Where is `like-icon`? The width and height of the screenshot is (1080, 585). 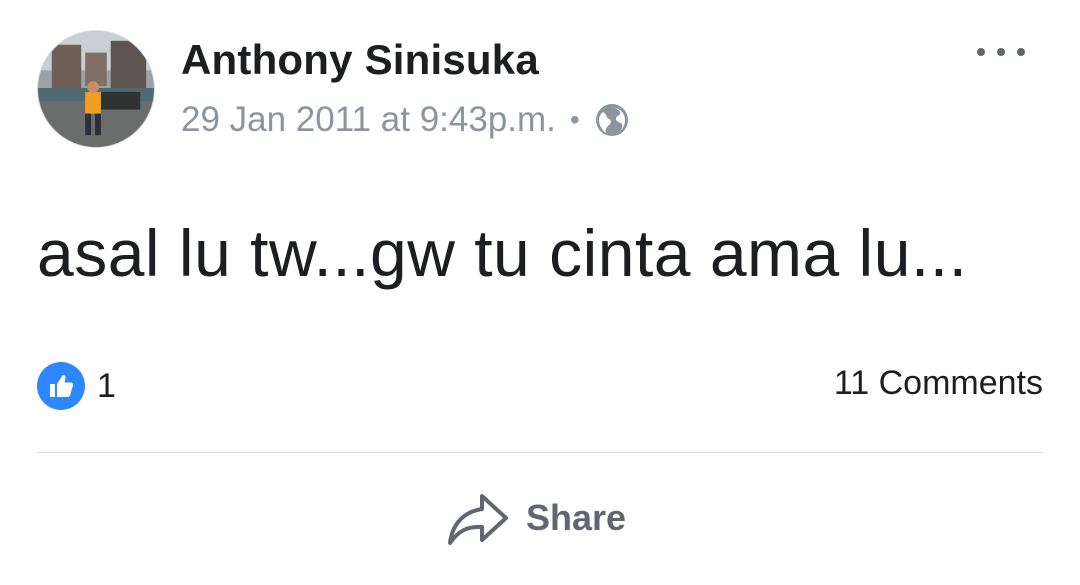 like-icon is located at coordinates (61, 386).